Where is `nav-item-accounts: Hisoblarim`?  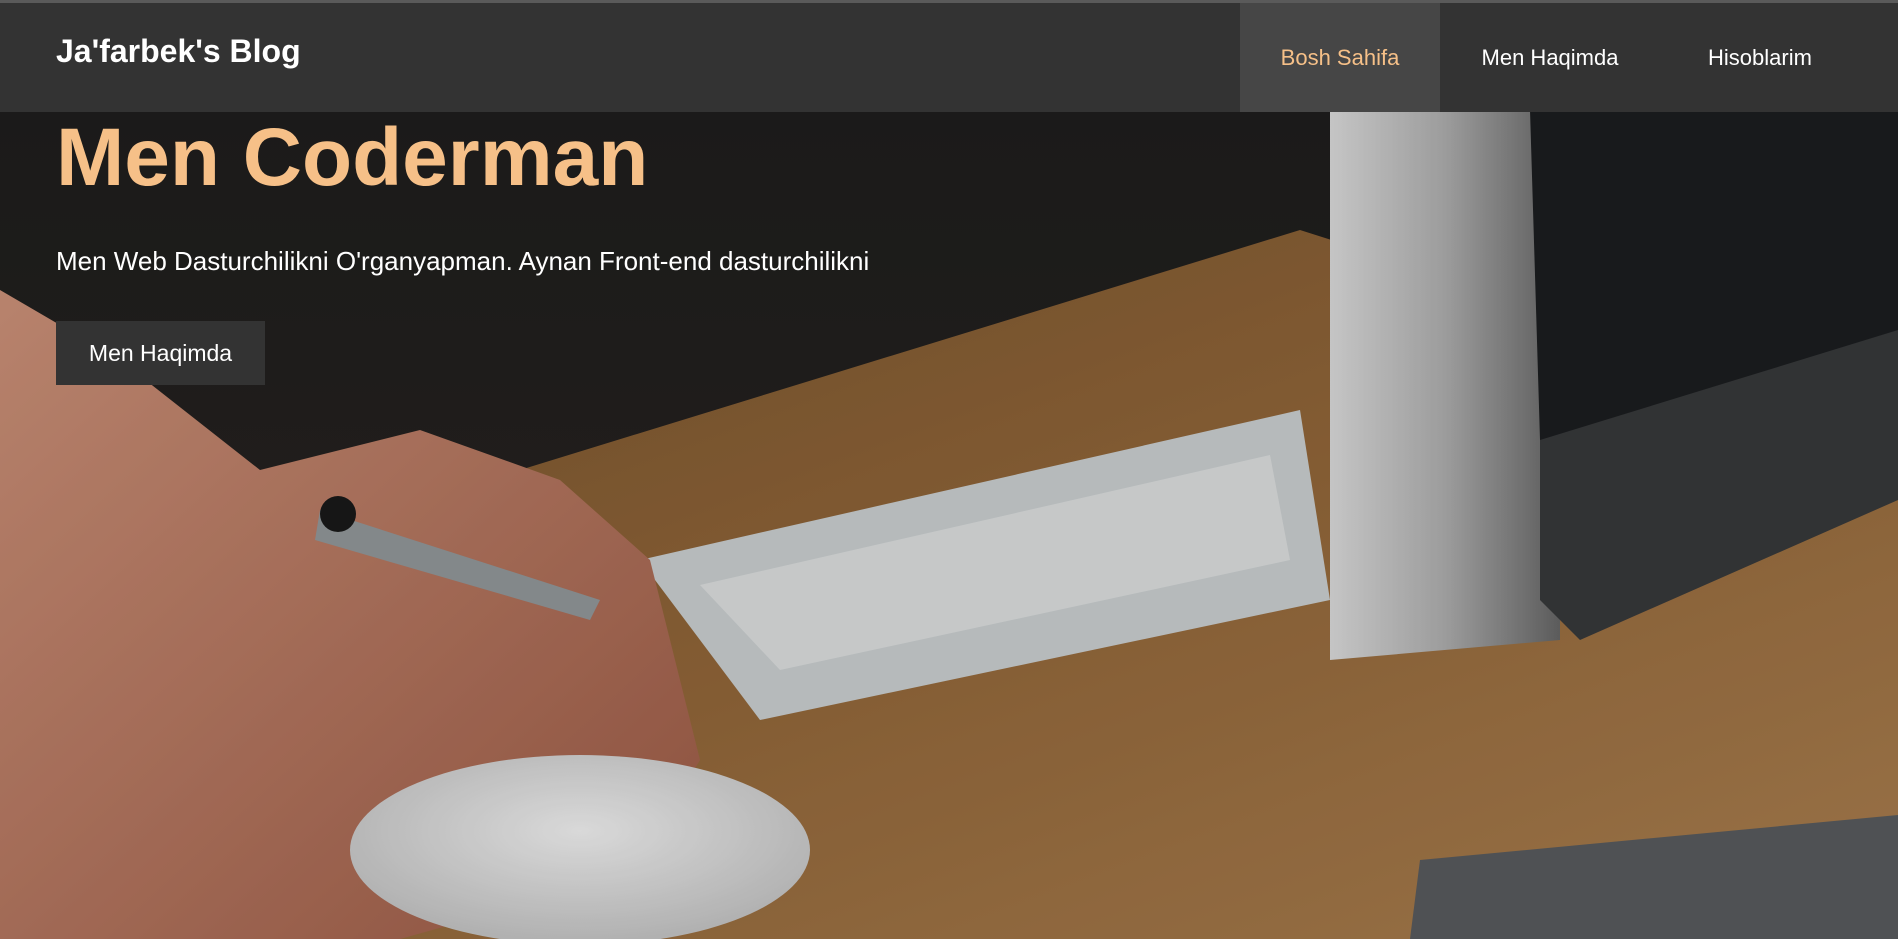 nav-item-accounts: Hisoblarim is located at coordinates (1760, 57).